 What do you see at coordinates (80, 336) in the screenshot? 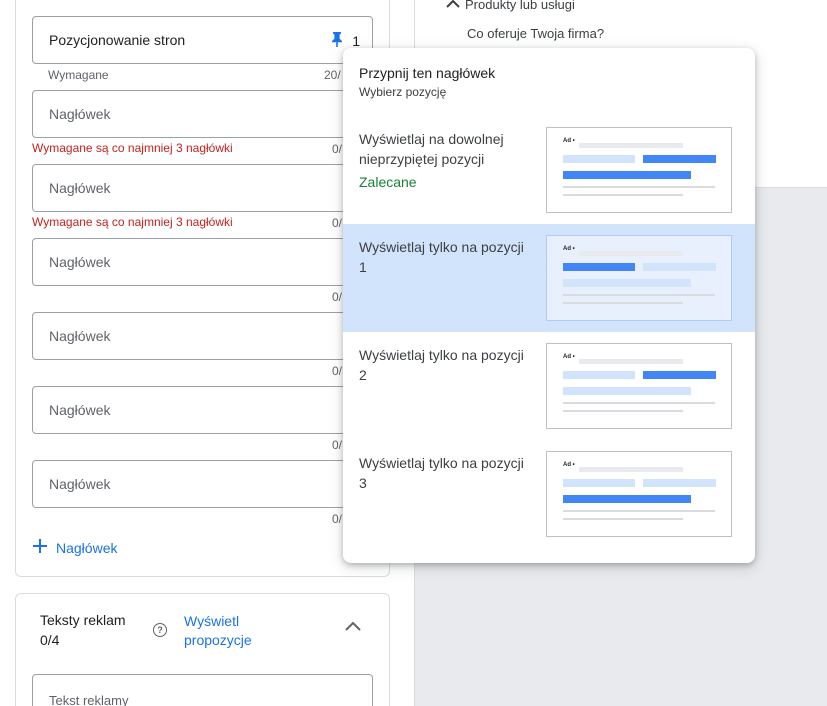
I see `headline-input-5-placeholder: Nagłówek` at bounding box center [80, 336].